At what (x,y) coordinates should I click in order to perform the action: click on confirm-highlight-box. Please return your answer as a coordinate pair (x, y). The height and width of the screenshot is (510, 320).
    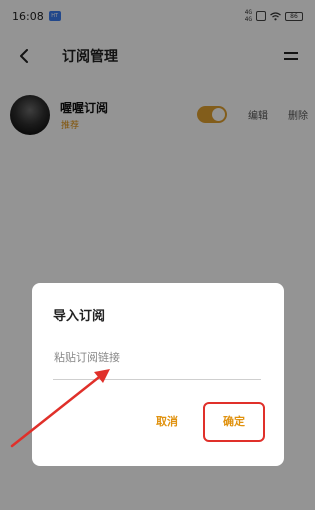
    Looking at the image, I should click on (234, 422).